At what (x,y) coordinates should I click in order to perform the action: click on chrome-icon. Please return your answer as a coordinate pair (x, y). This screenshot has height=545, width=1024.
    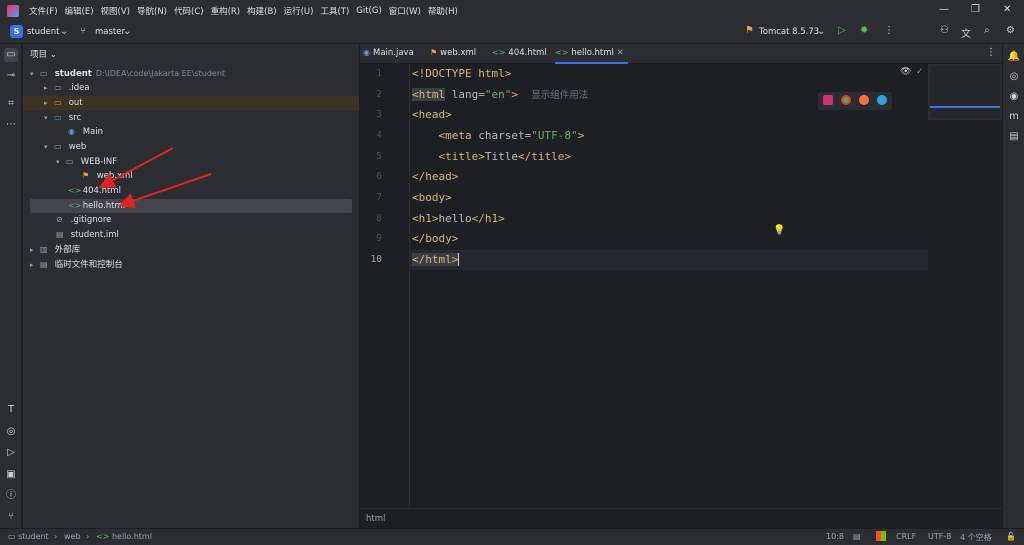
    Looking at the image, I should click on (846, 100).